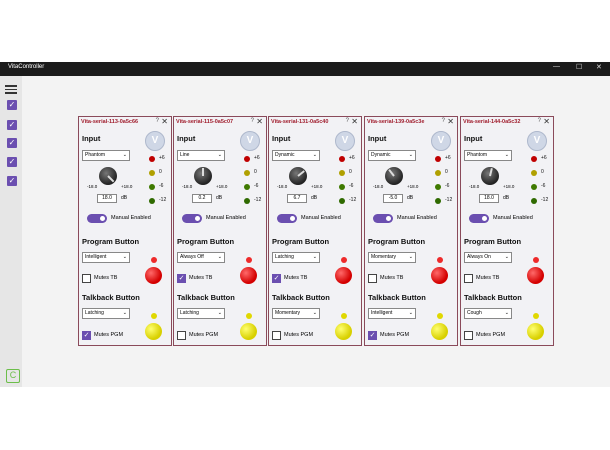 The width and height of the screenshot is (610, 450). I want to click on db-unit-label: dB, so click(410, 198).